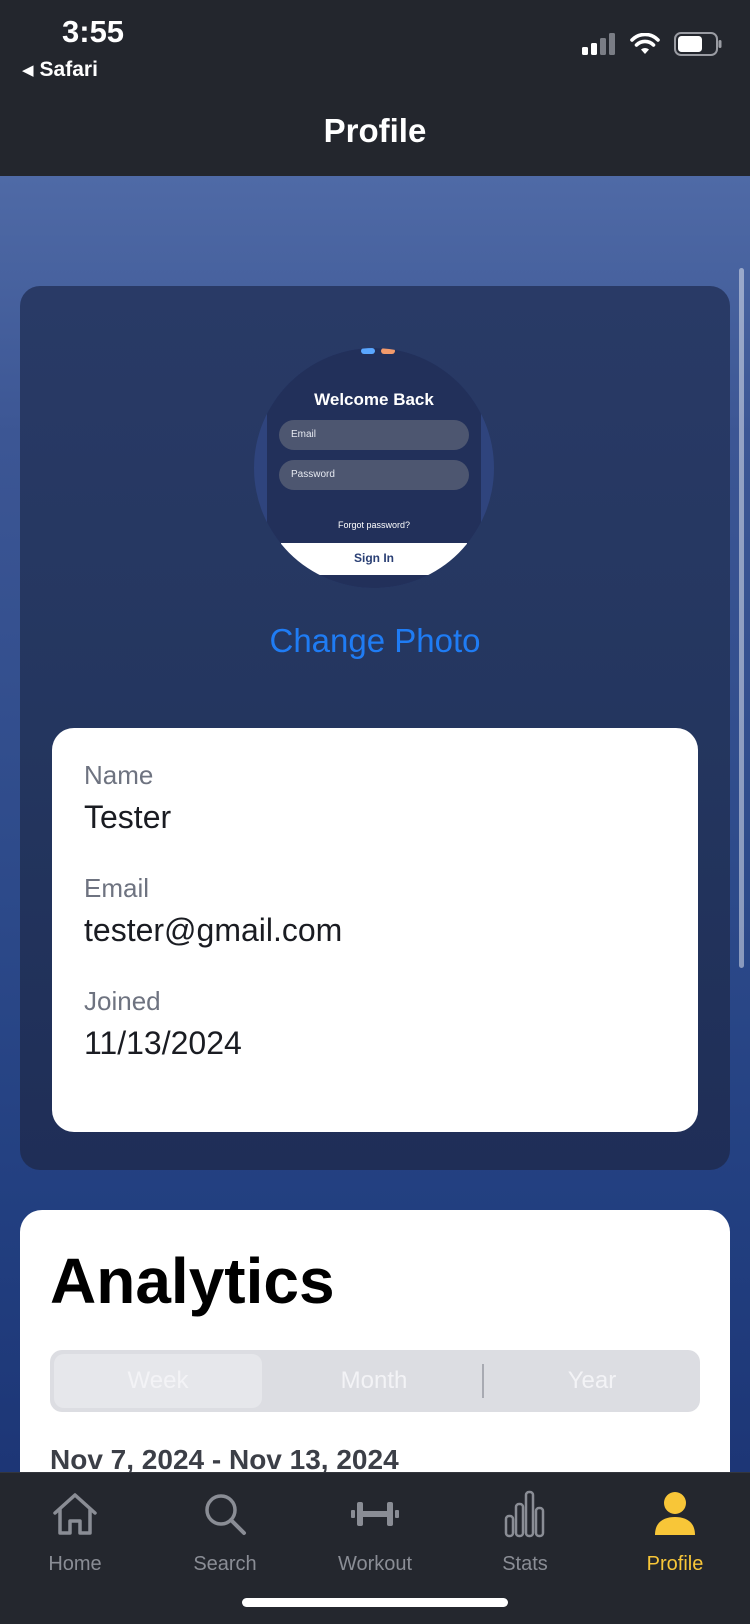 Image resolution: width=750 pixels, height=1624 pixels. What do you see at coordinates (741, 618) in the screenshot?
I see `scrollbar` at bounding box center [741, 618].